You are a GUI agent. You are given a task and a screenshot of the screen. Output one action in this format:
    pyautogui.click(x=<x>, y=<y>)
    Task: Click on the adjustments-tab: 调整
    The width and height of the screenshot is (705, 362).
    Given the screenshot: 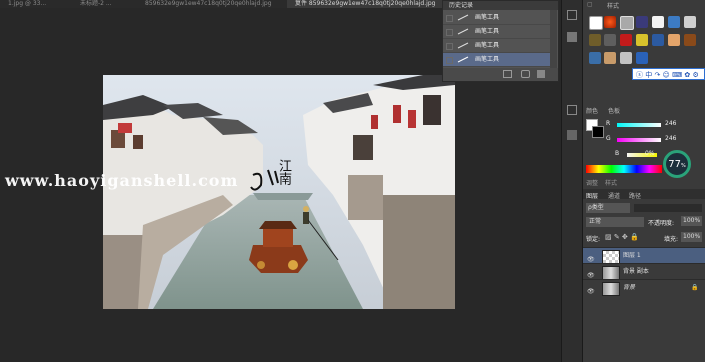 What is the action you would take?
    pyautogui.click(x=592, y=182)
    